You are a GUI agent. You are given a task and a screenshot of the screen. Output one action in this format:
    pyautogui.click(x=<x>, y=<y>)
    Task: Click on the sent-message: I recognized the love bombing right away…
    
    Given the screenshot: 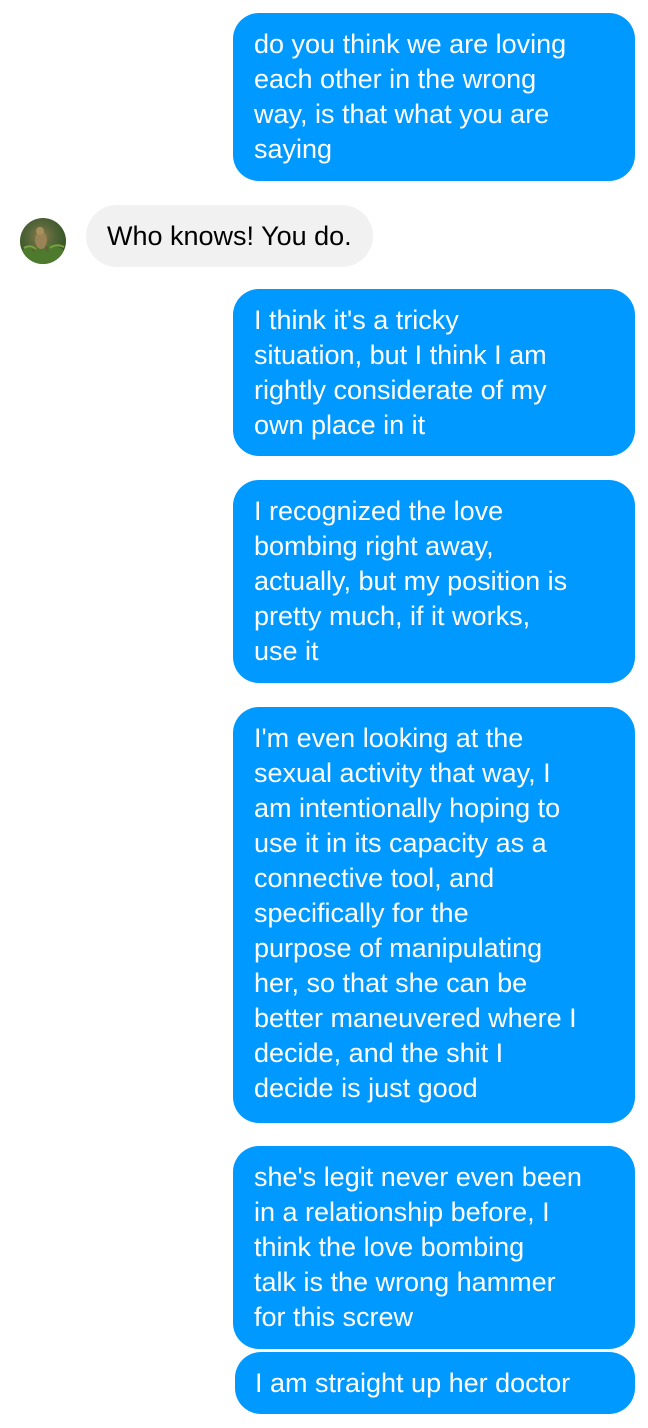 What is the action you would take?
    pyautogui.click(x=434, y=581)
    